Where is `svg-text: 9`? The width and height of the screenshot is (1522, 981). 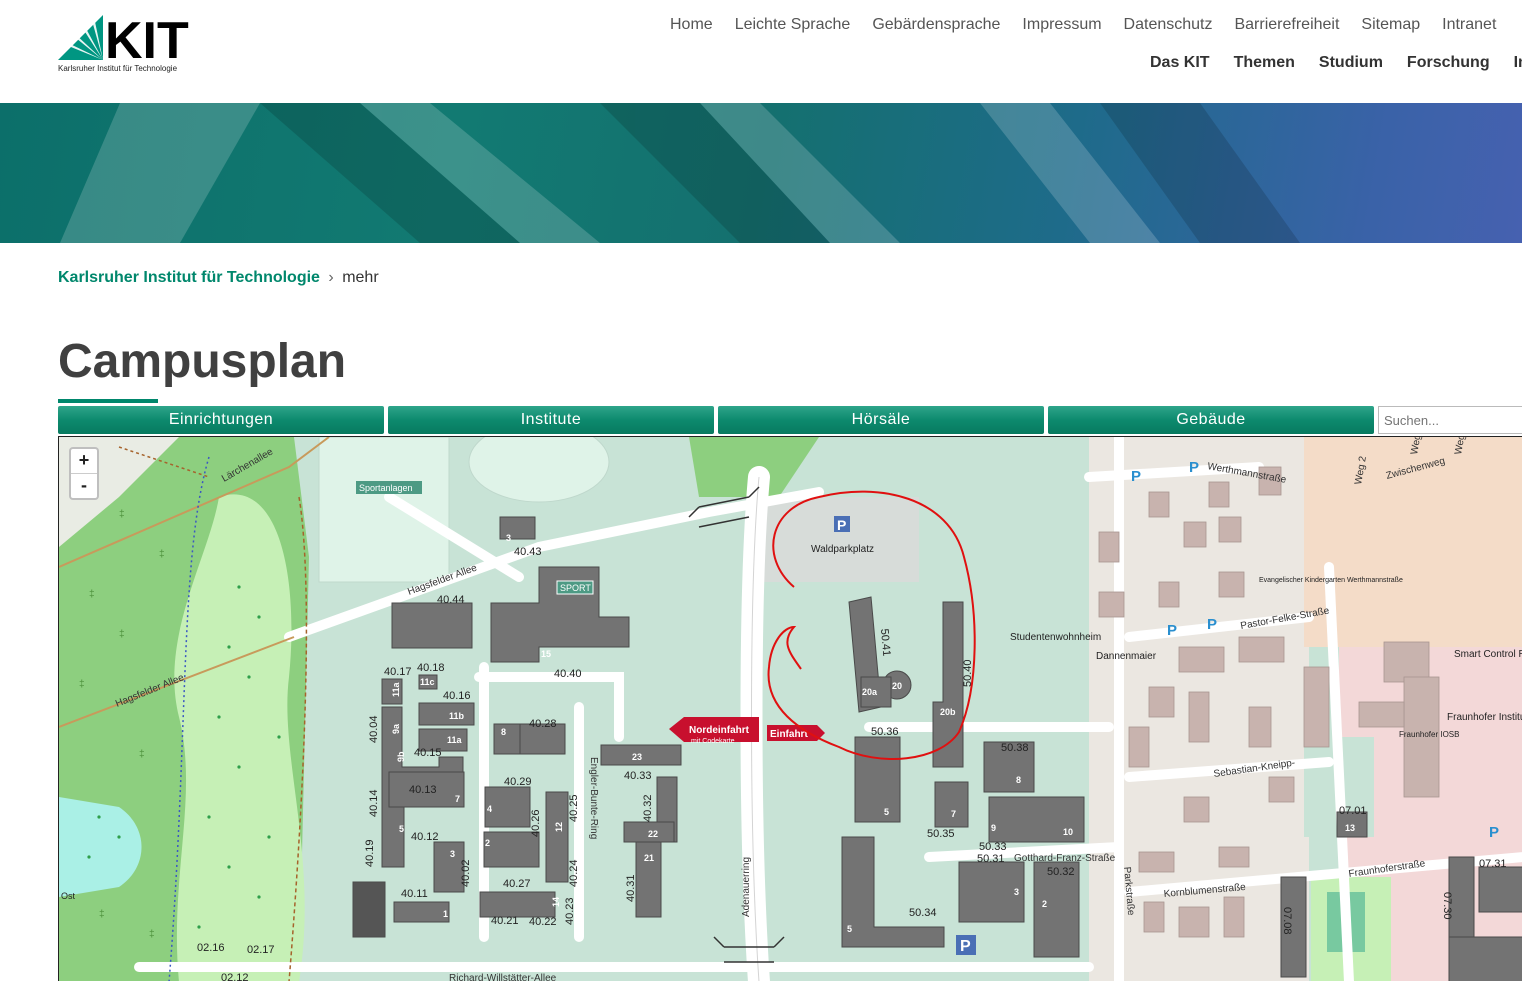 svg-text: 9 is located at coordinates (993, 828).